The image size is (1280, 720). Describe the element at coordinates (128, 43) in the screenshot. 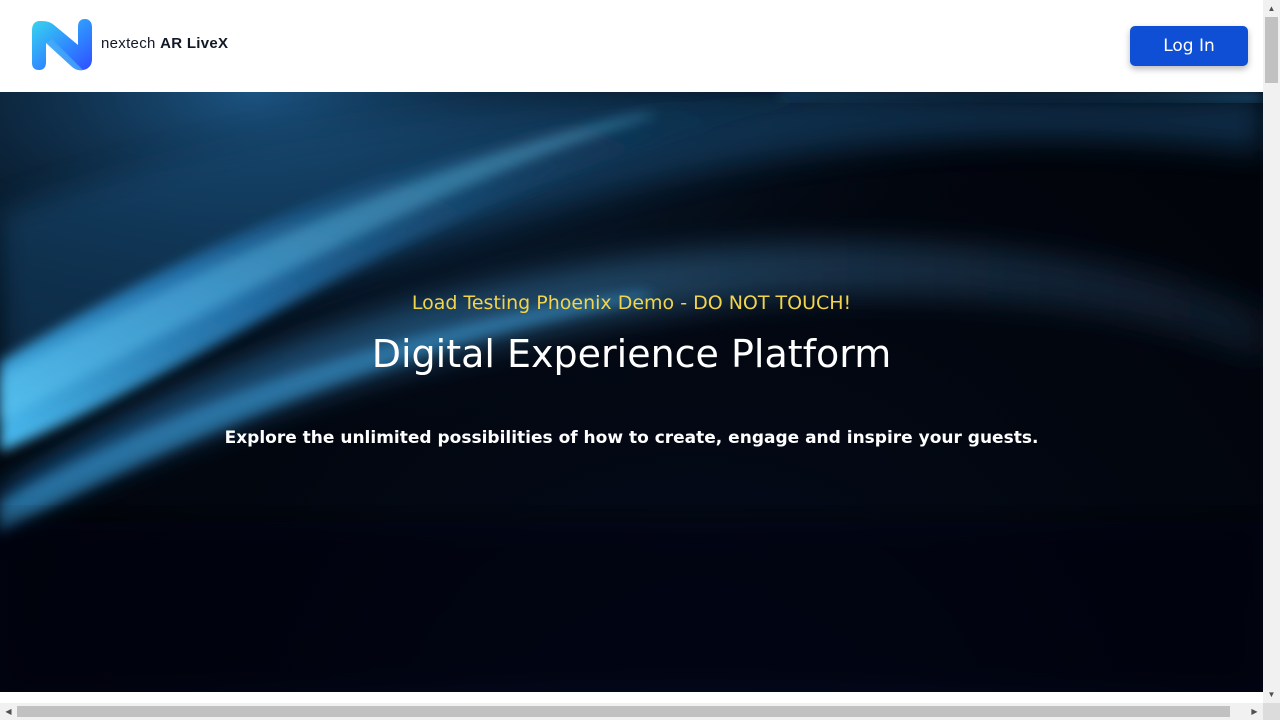

I see `brand-prefix: nextech` at that location.